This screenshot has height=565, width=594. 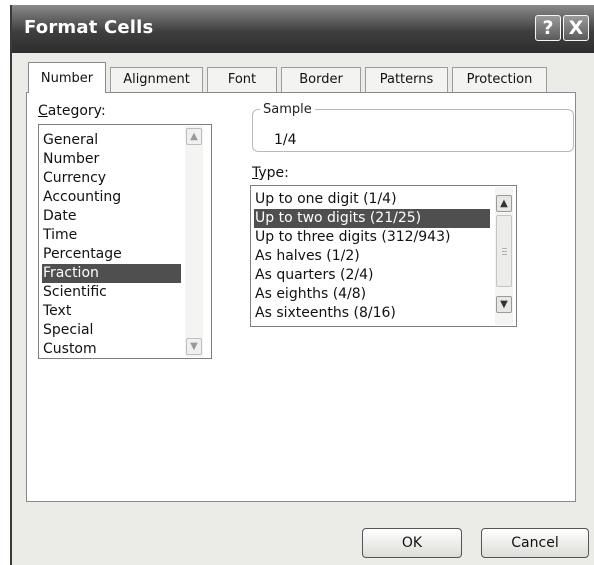 I want to click on ok-button: OK, so click(x=412, y=543).